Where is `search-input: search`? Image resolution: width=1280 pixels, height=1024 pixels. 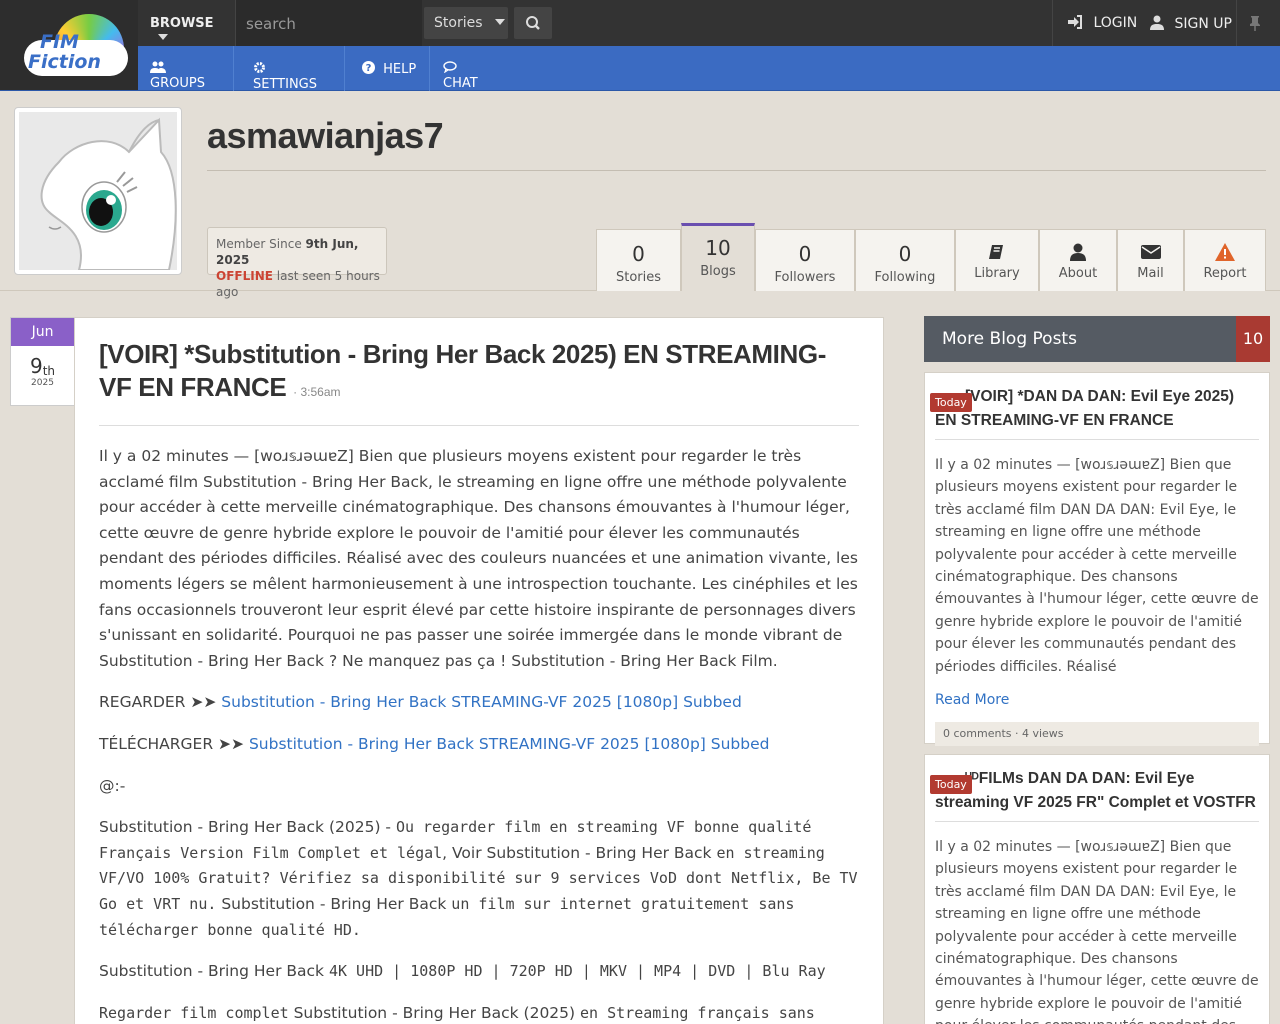 search-input: search is located at coordinates (329, 23).